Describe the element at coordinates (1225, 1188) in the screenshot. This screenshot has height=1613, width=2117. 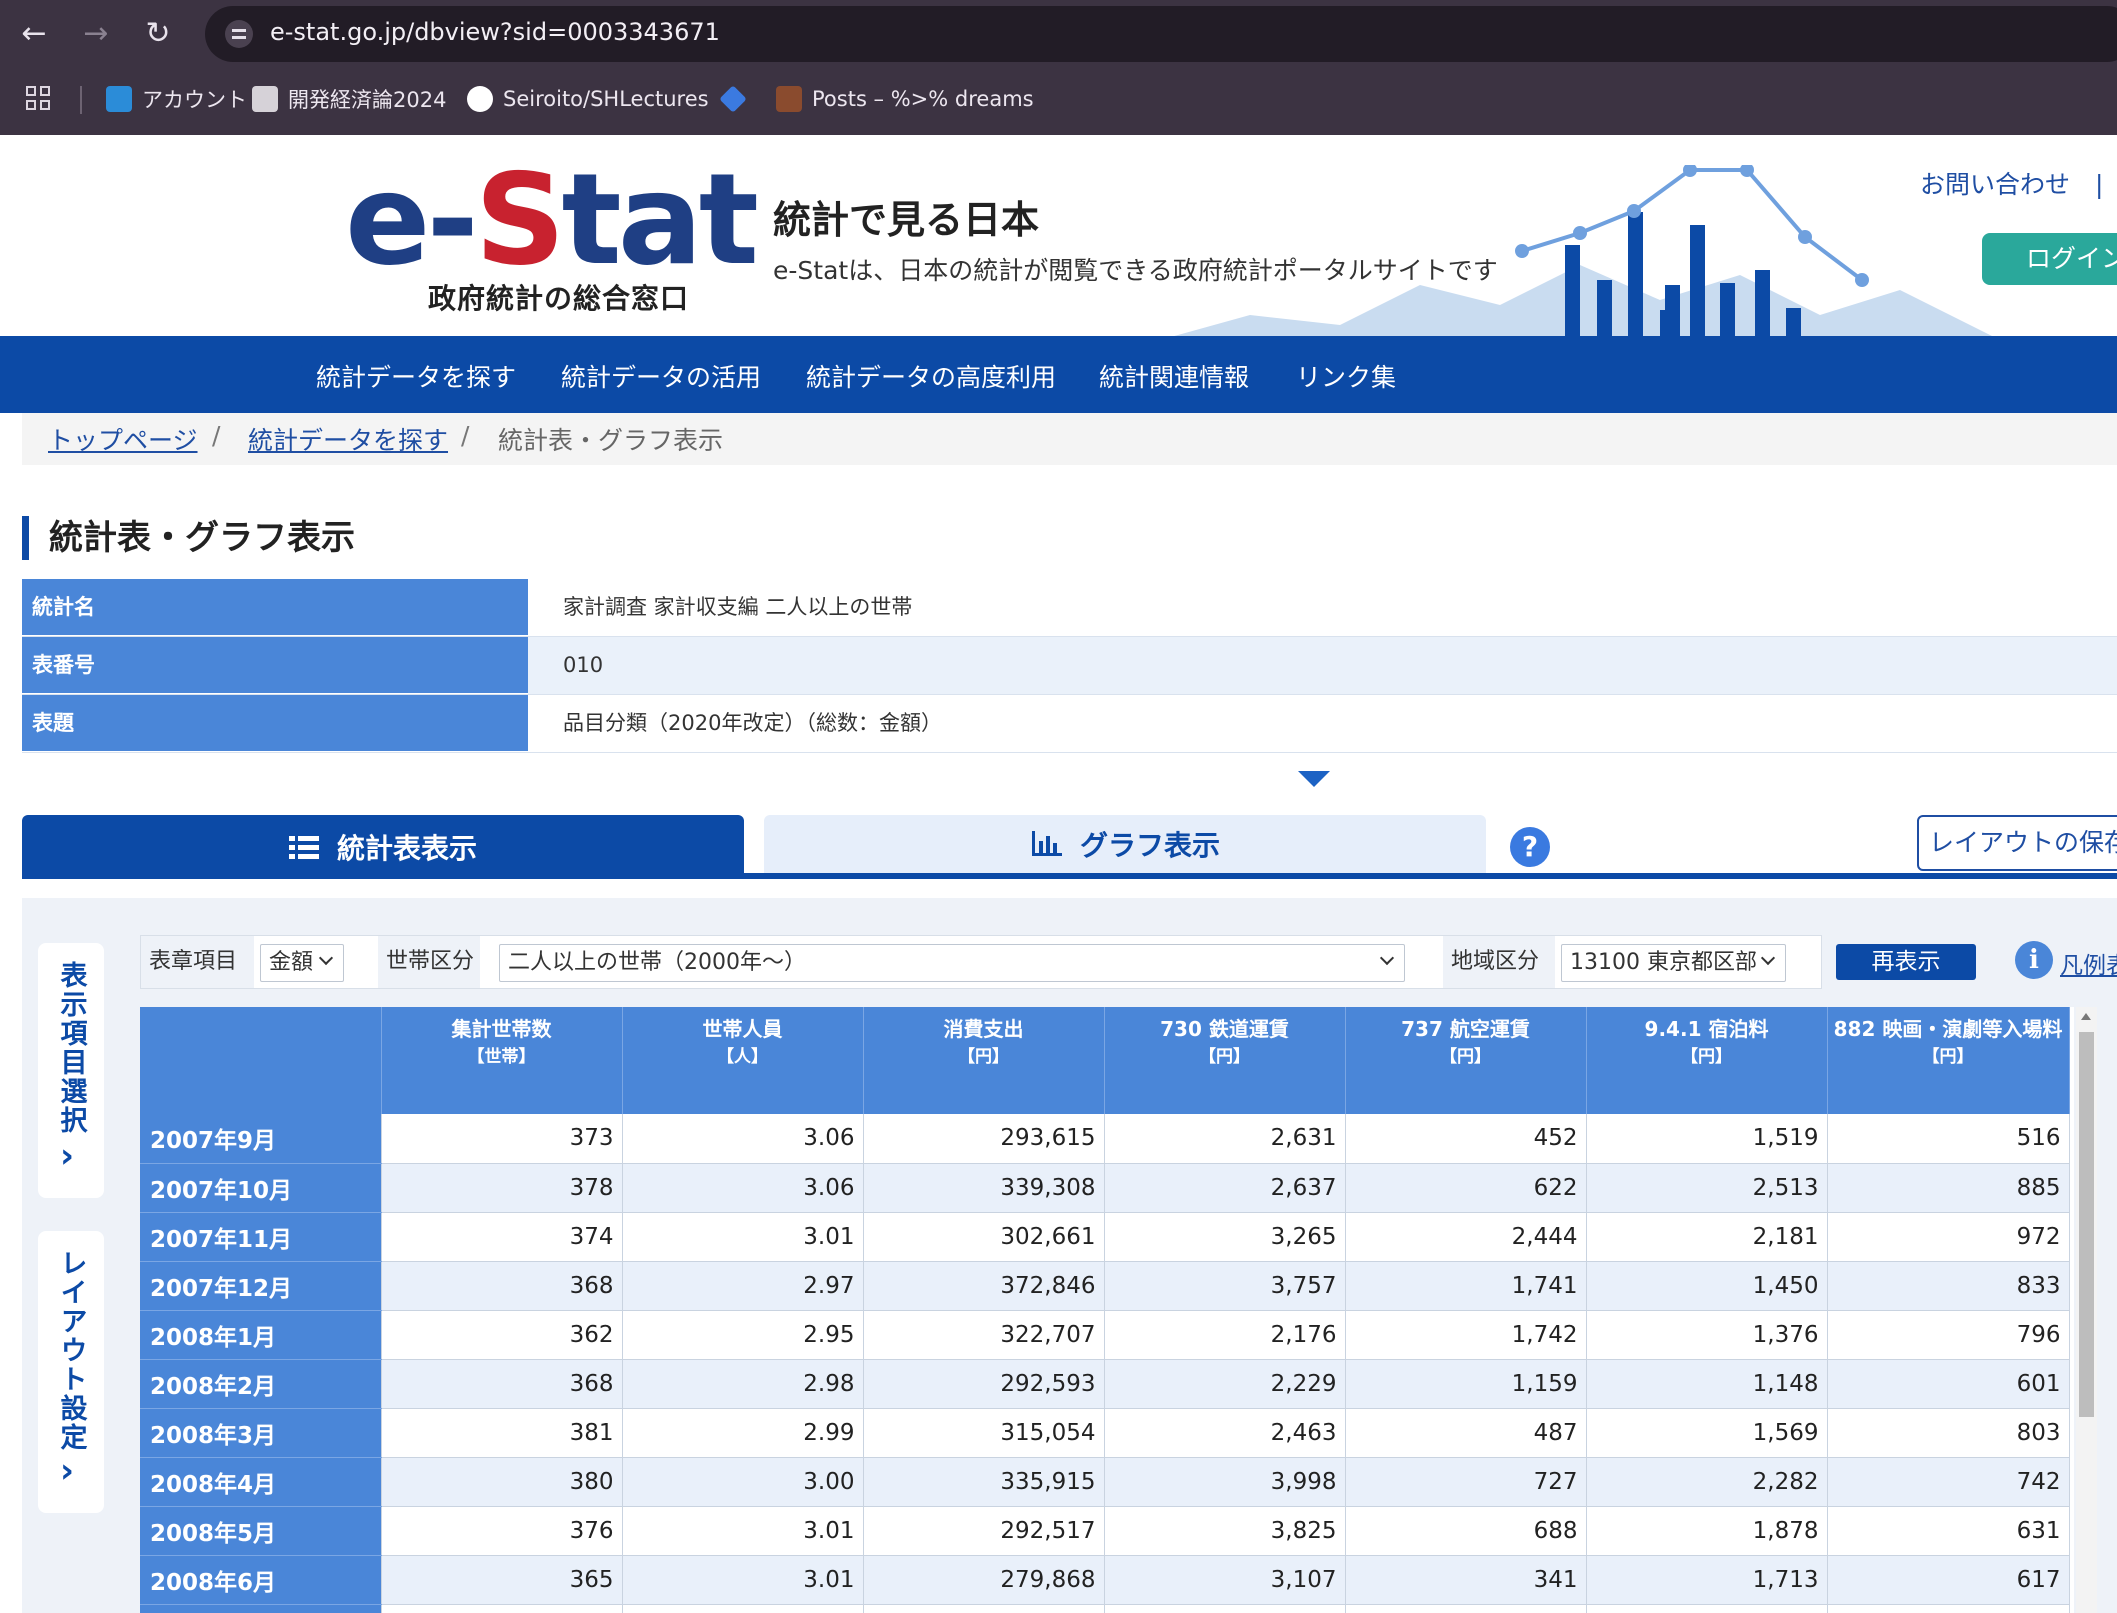
I see `table-cell: 2,637` at that location.